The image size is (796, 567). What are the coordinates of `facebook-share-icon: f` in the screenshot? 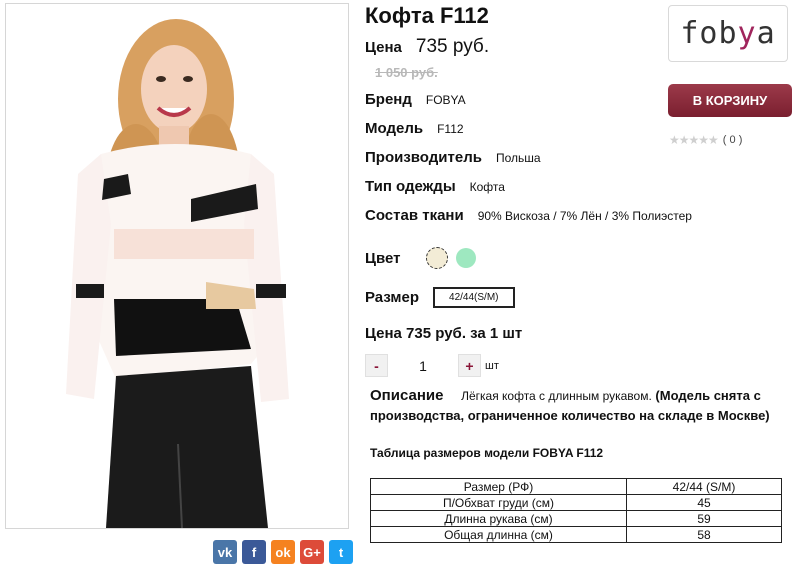 It's located at (254, 552).